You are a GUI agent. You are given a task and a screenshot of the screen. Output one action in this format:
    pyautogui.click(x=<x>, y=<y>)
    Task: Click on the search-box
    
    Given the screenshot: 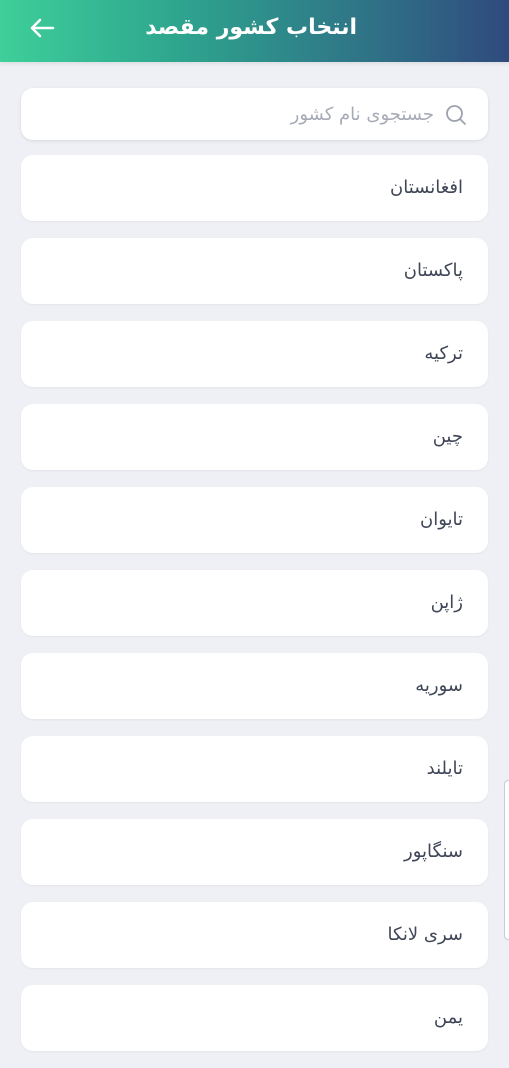 What is the action you would take?
    pyautogui.click(x=254, y=114)
    